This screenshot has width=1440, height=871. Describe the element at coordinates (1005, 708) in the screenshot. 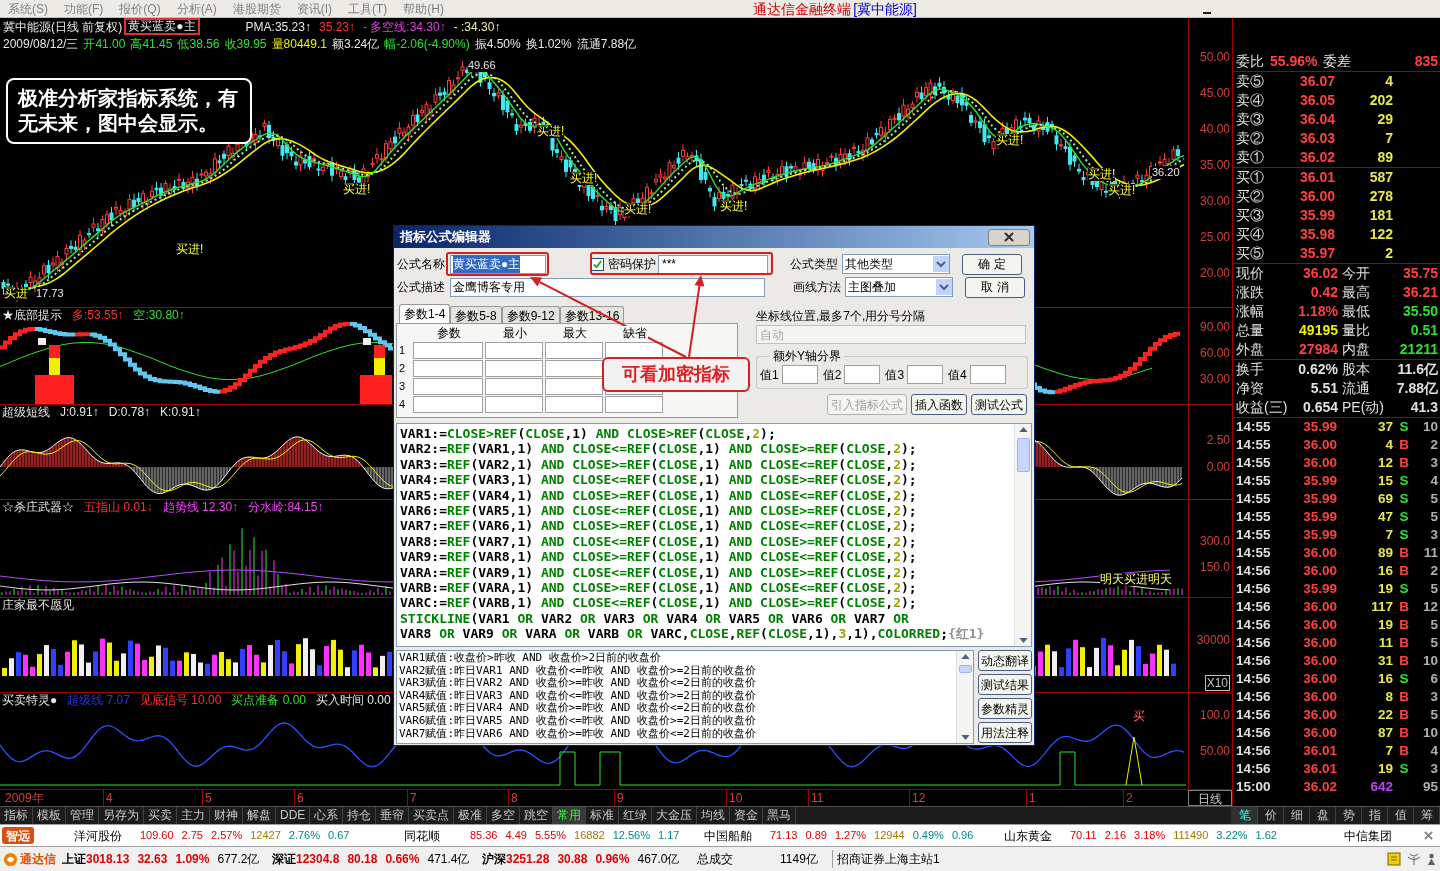

I see `side-button: 参数精灵` at that location.